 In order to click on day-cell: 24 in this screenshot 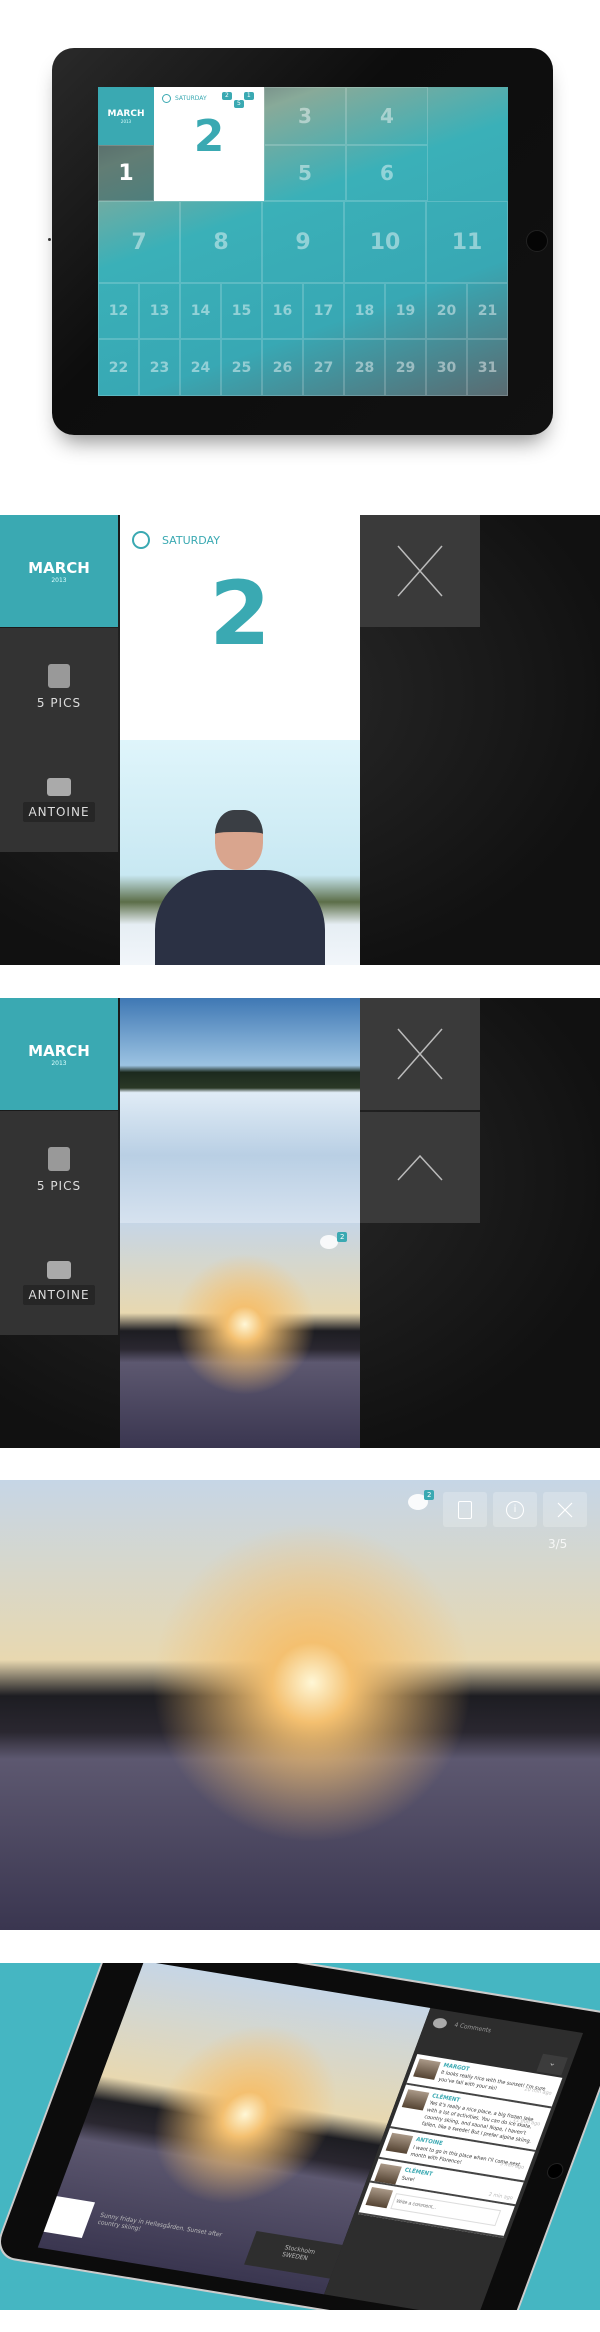, I will do `click(200, 367)`.